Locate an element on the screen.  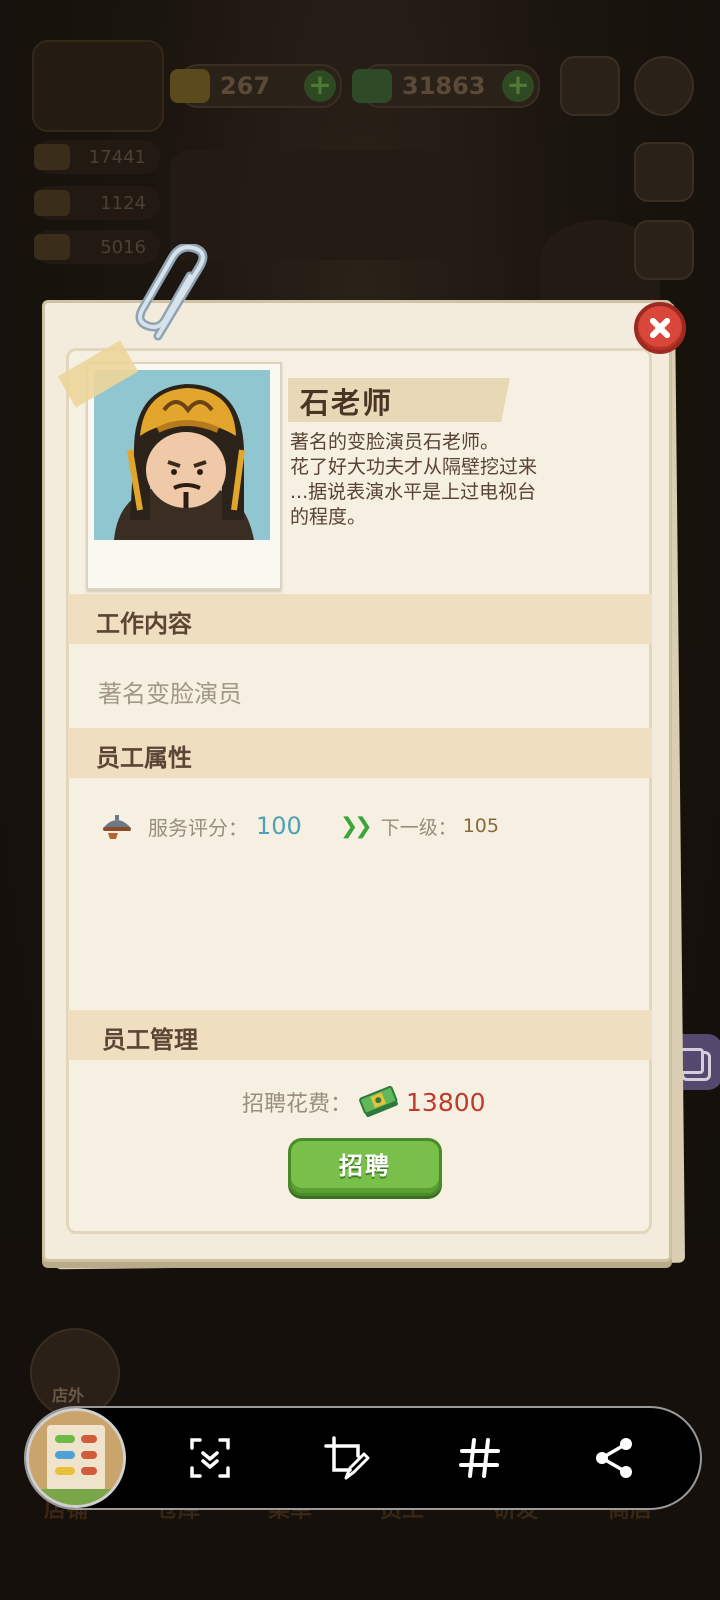
staff-portrait-frame is located at coordinates (184, 476).